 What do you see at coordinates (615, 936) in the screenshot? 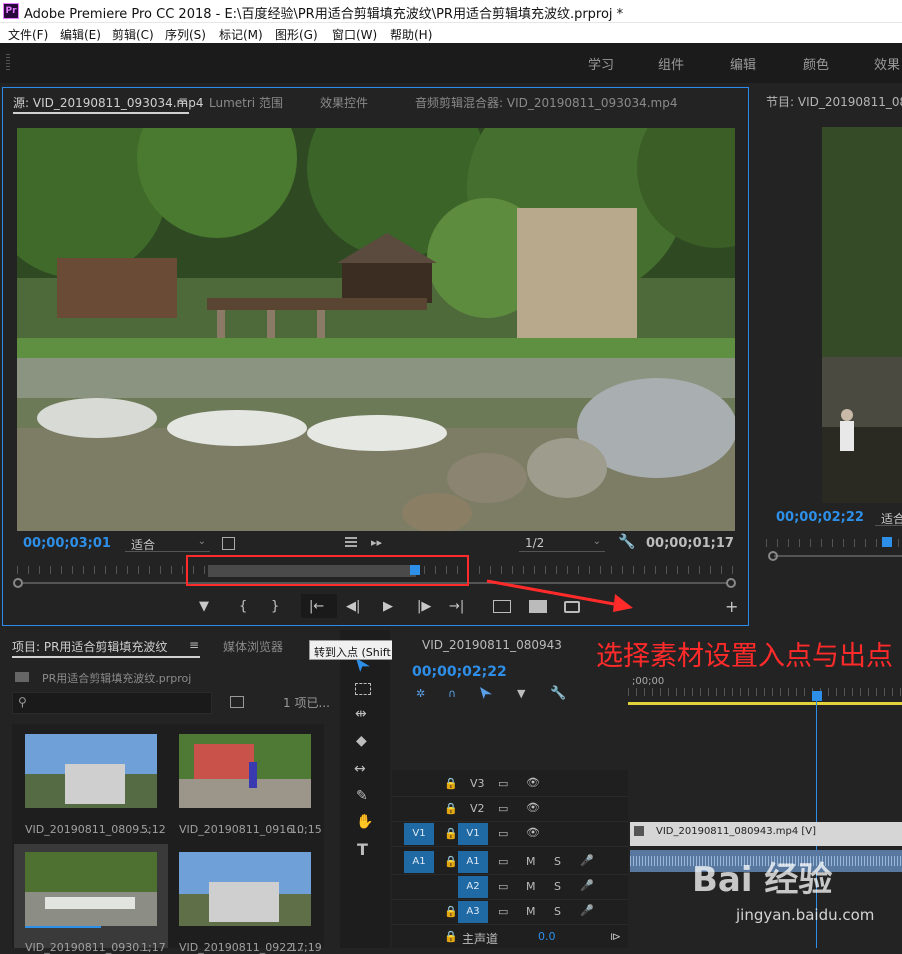
I see `go-to-end-icon: ⧐` at bounding box center [615, 936].